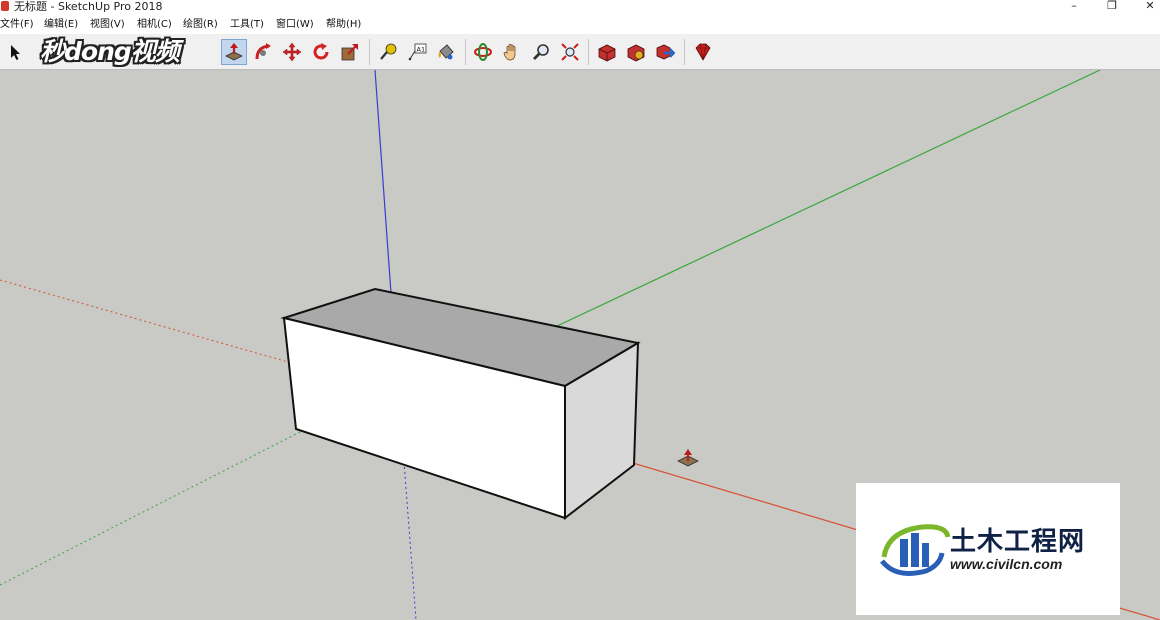  Describe the element at coordinates (1146, 7) in the screenshot. I see `close-button: ✕` at that location.